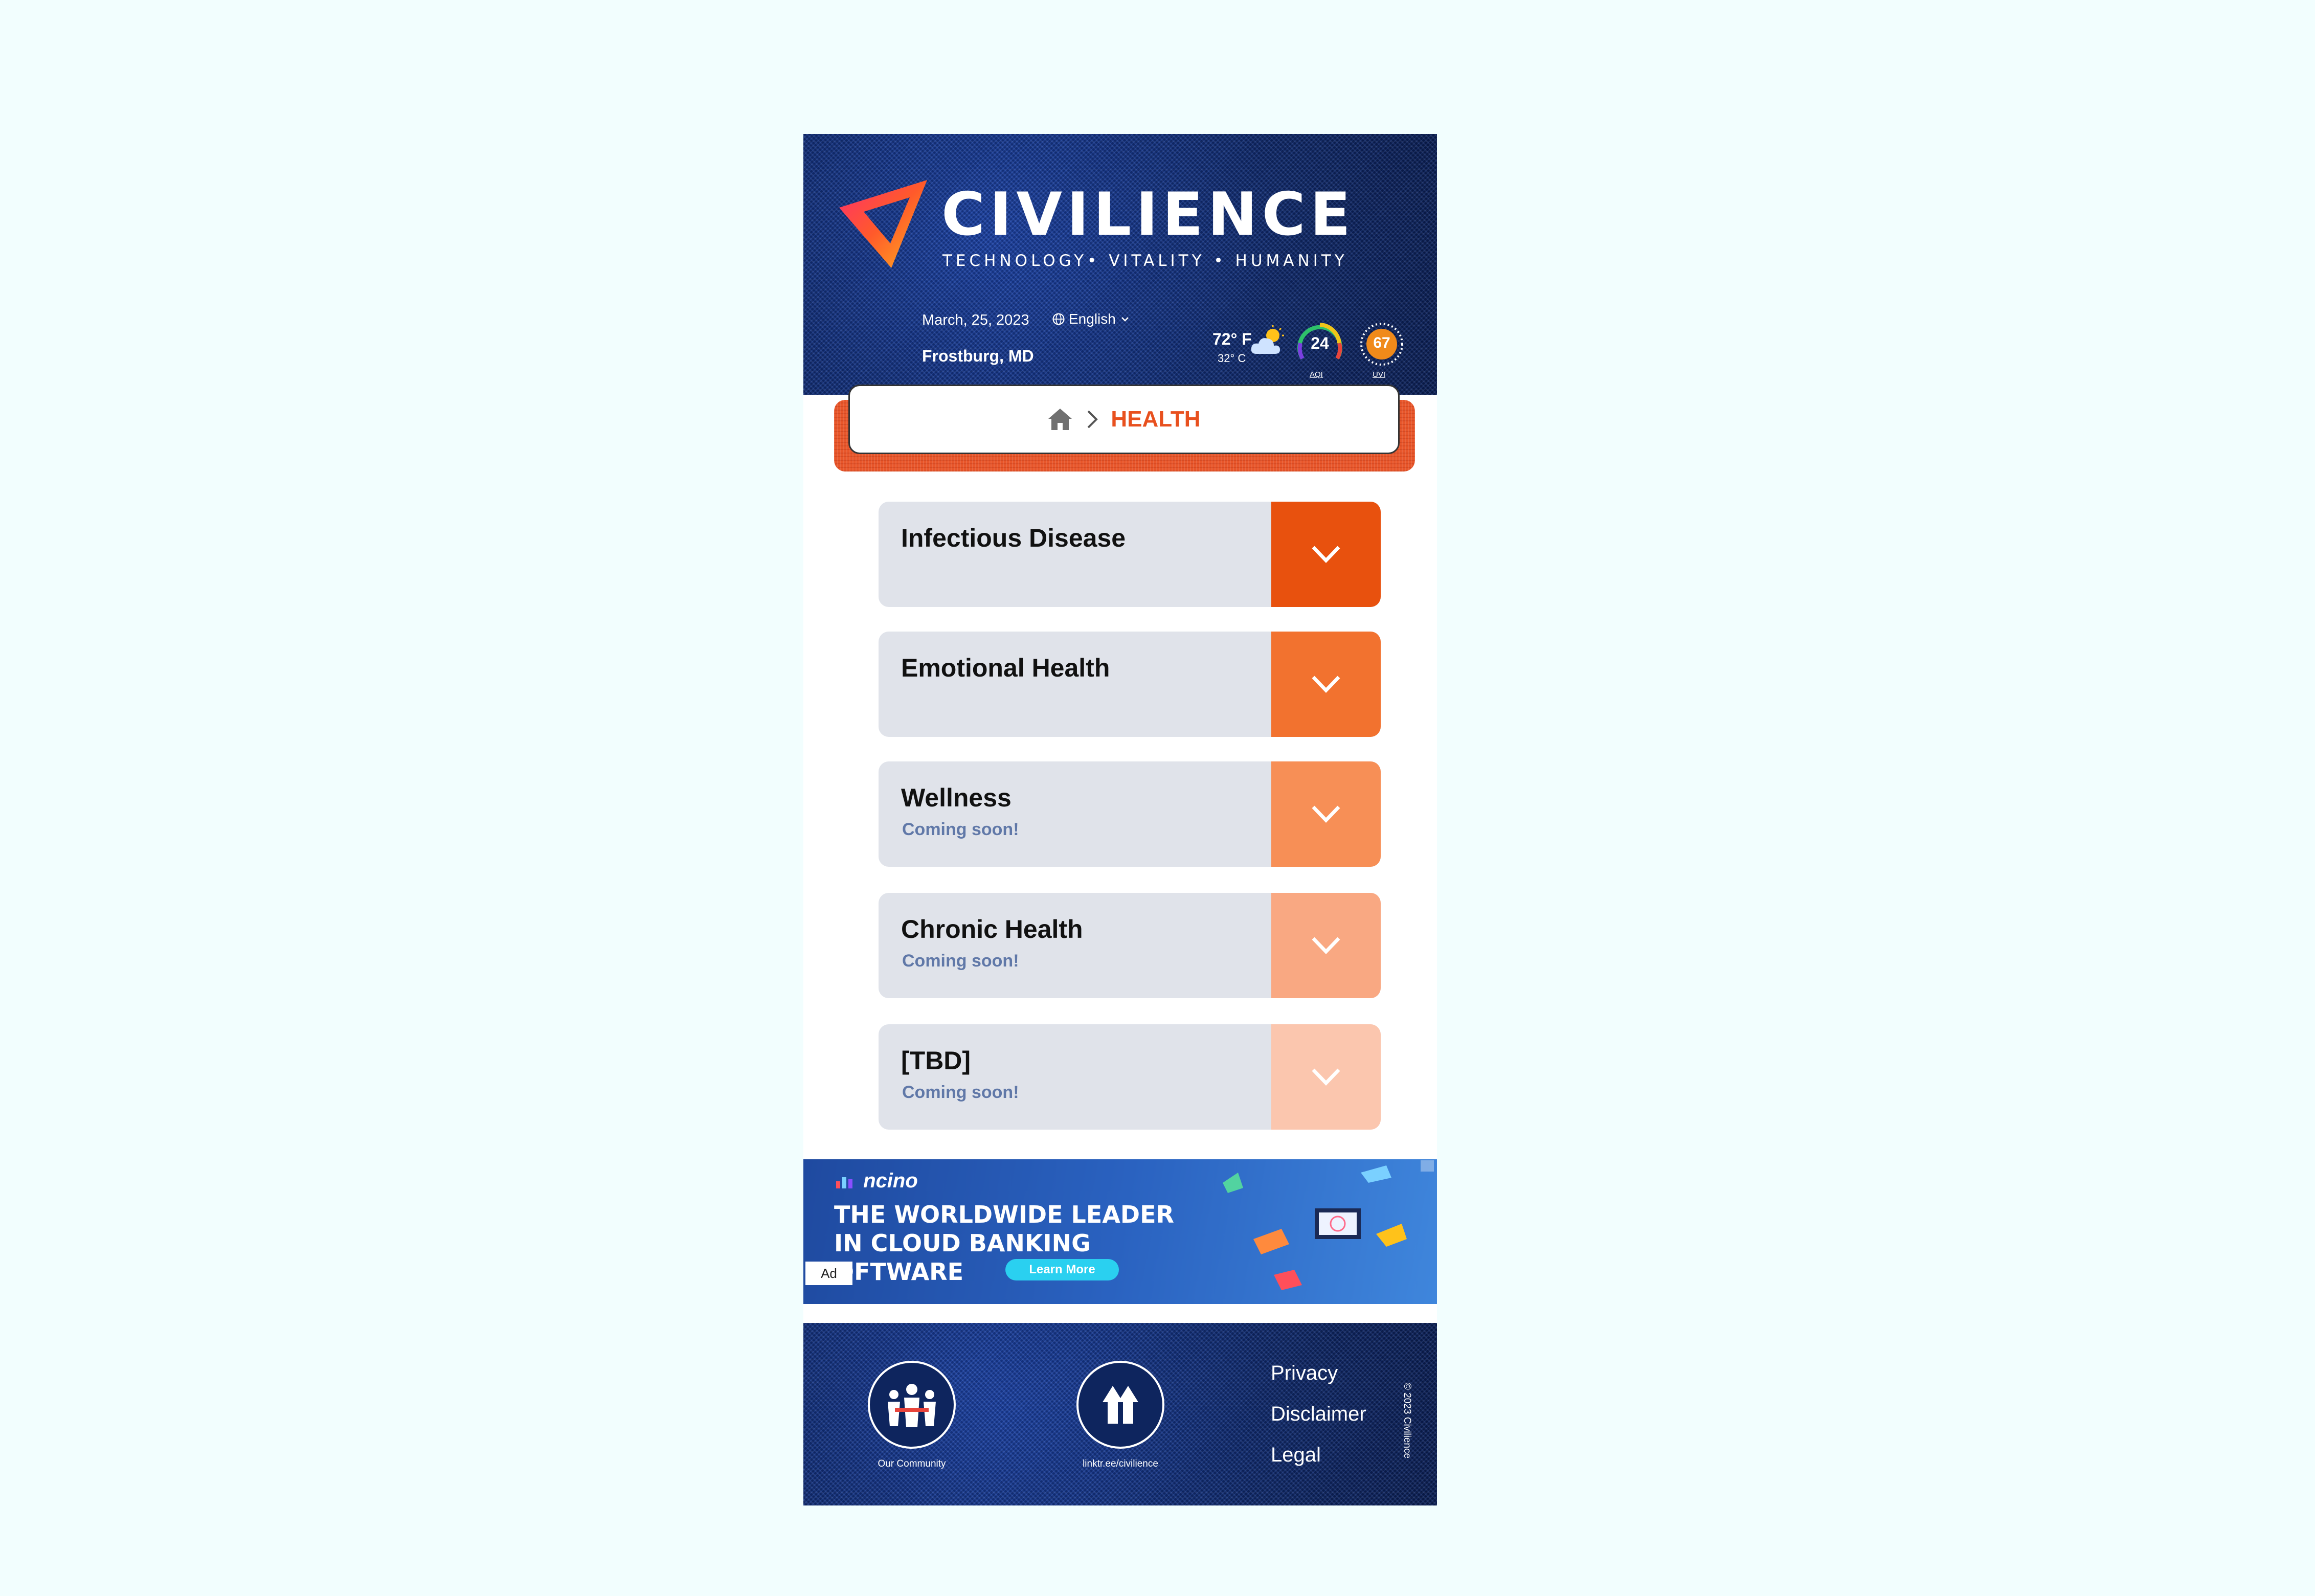  What do you see at coordinates (1232, 359) in the screenshot?
I see `temperature-c: 32° C` at bounding box center [1232, 359].